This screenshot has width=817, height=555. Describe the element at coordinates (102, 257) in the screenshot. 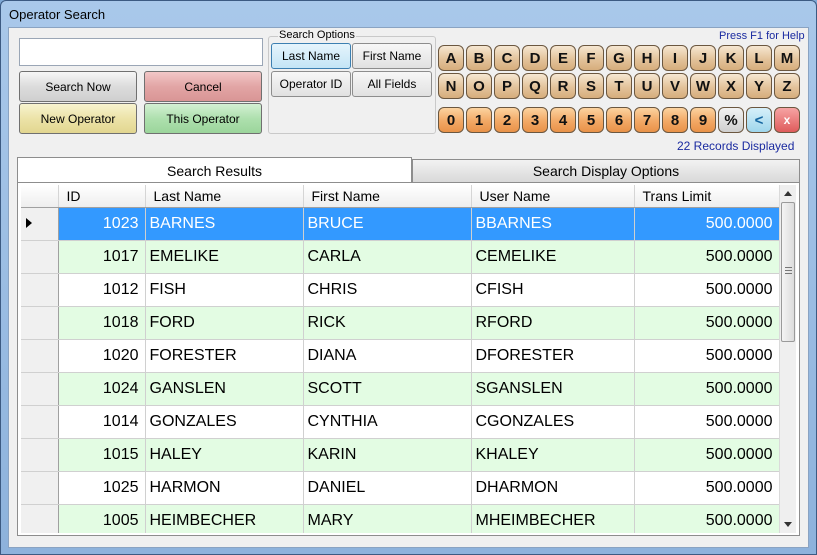

I see `cell-id: 1017` at that location.